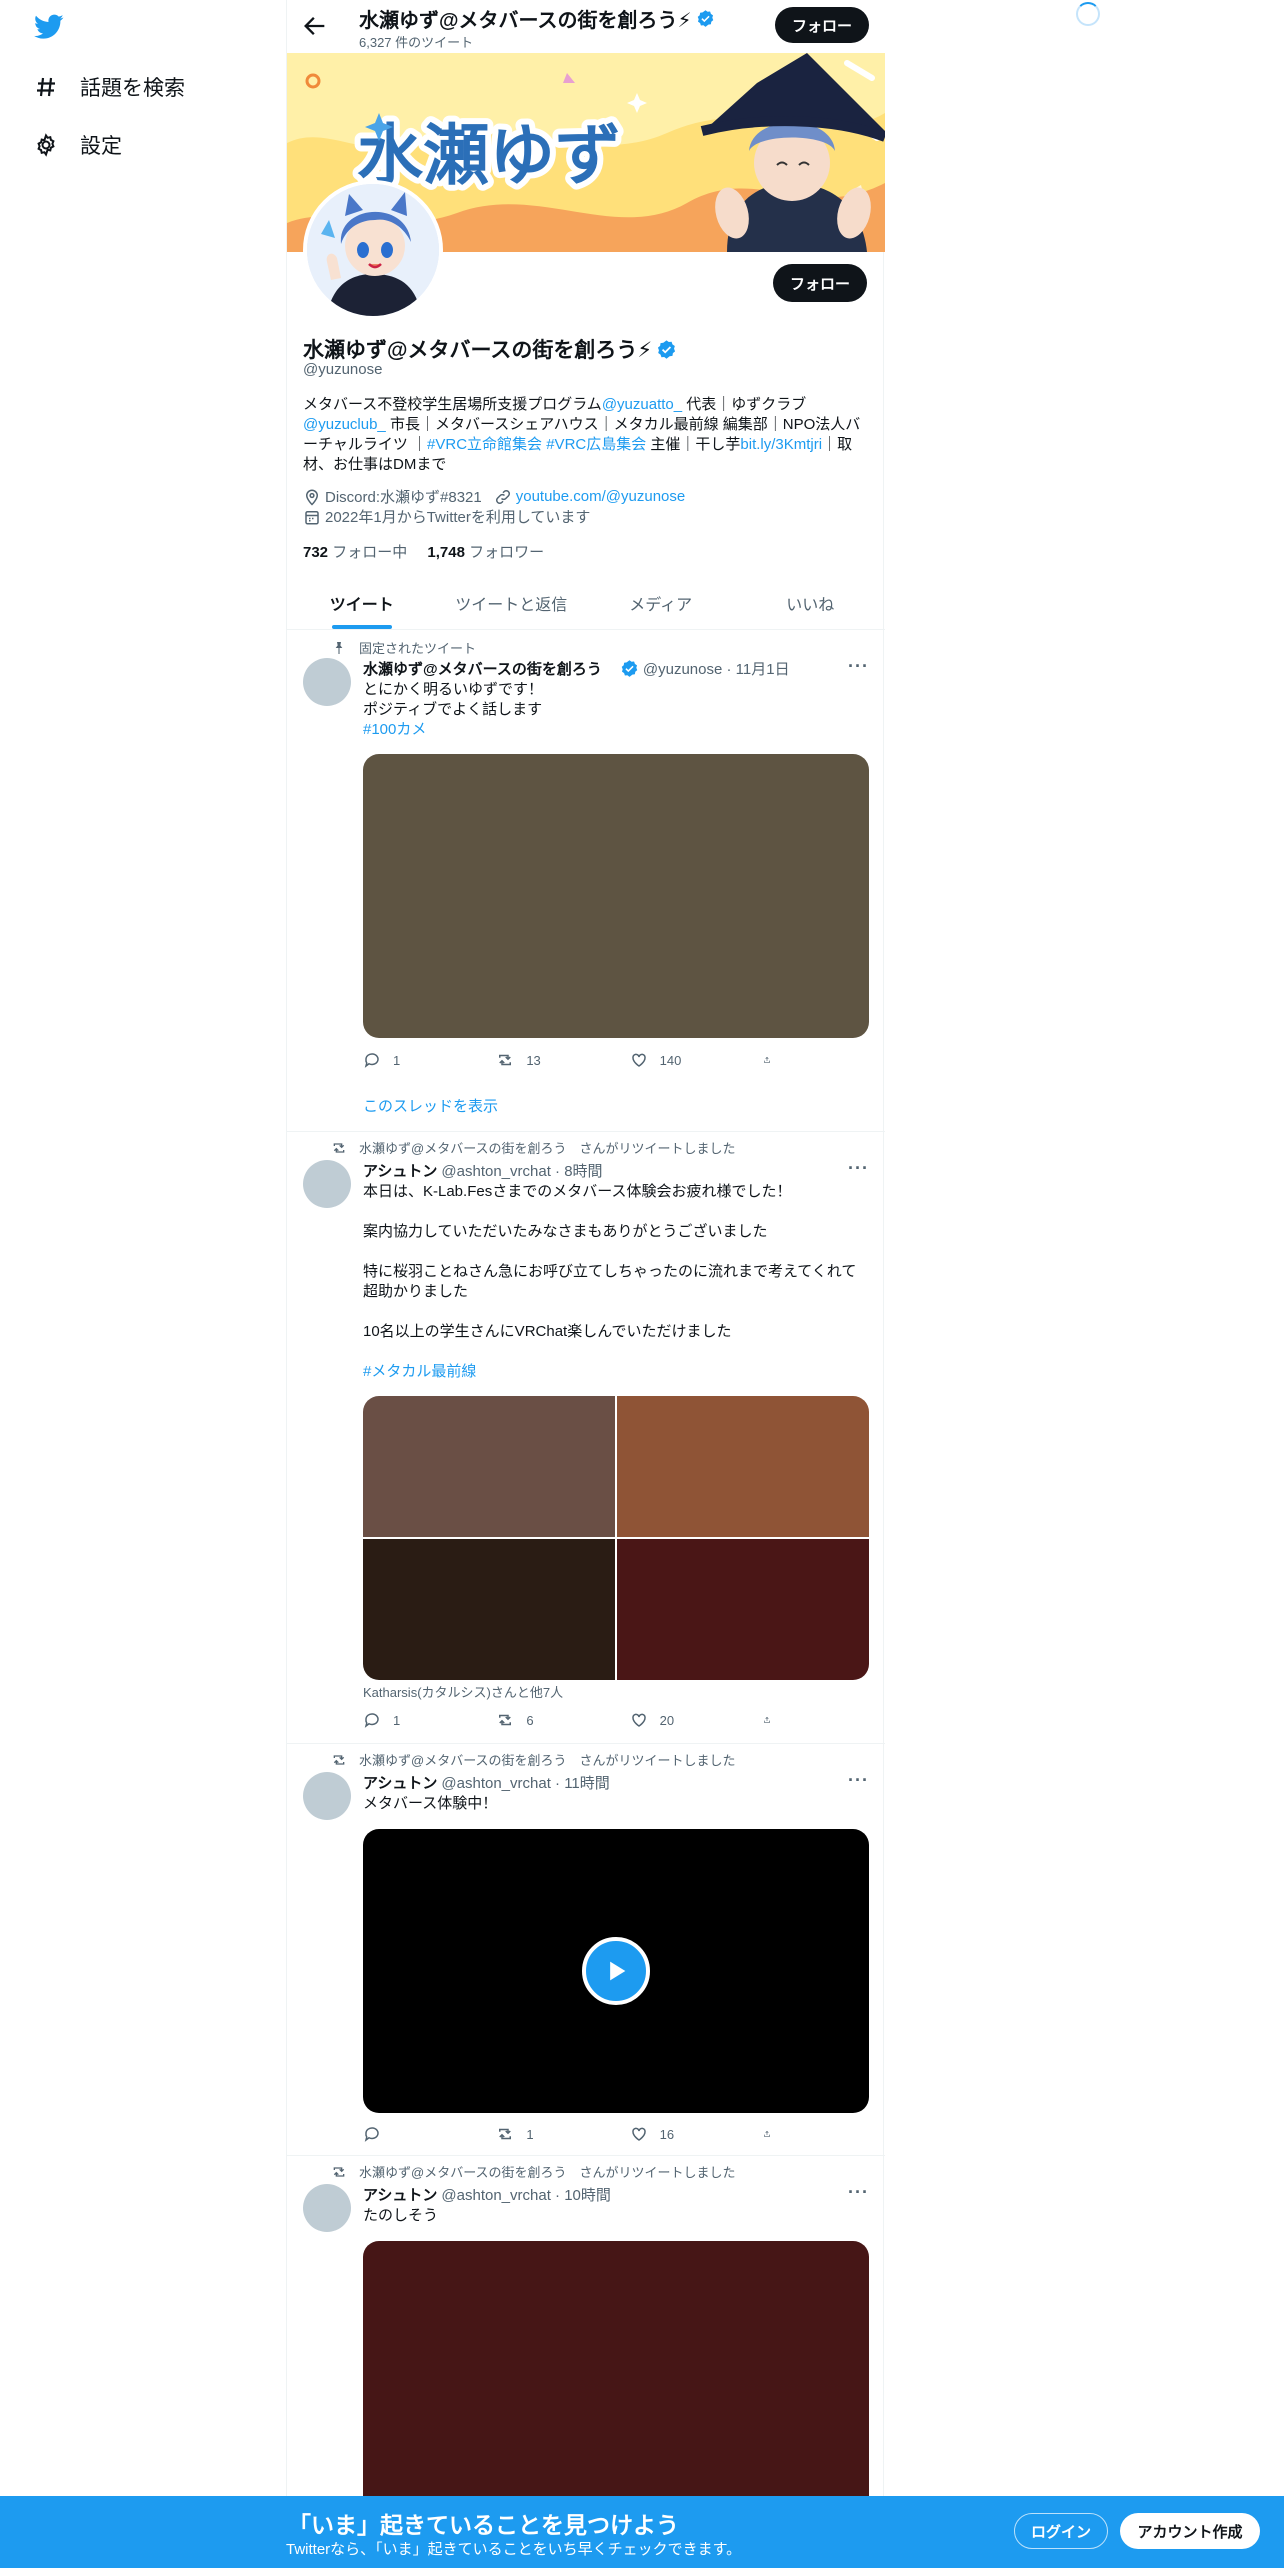 This screenshot has width=1284, height=2568. I want to click on following-link: 732 フォロー中, so click(355, 552).